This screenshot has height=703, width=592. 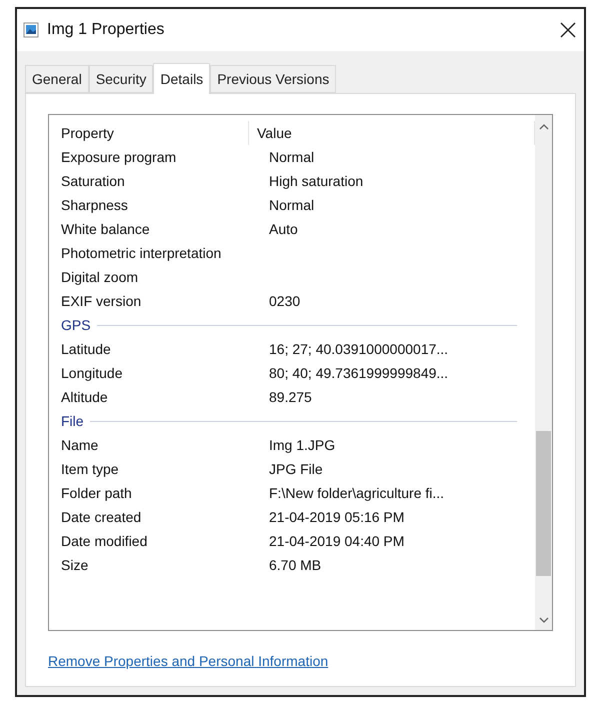 I want to click on tab: Previous Versions, so click(x=273, y=79).